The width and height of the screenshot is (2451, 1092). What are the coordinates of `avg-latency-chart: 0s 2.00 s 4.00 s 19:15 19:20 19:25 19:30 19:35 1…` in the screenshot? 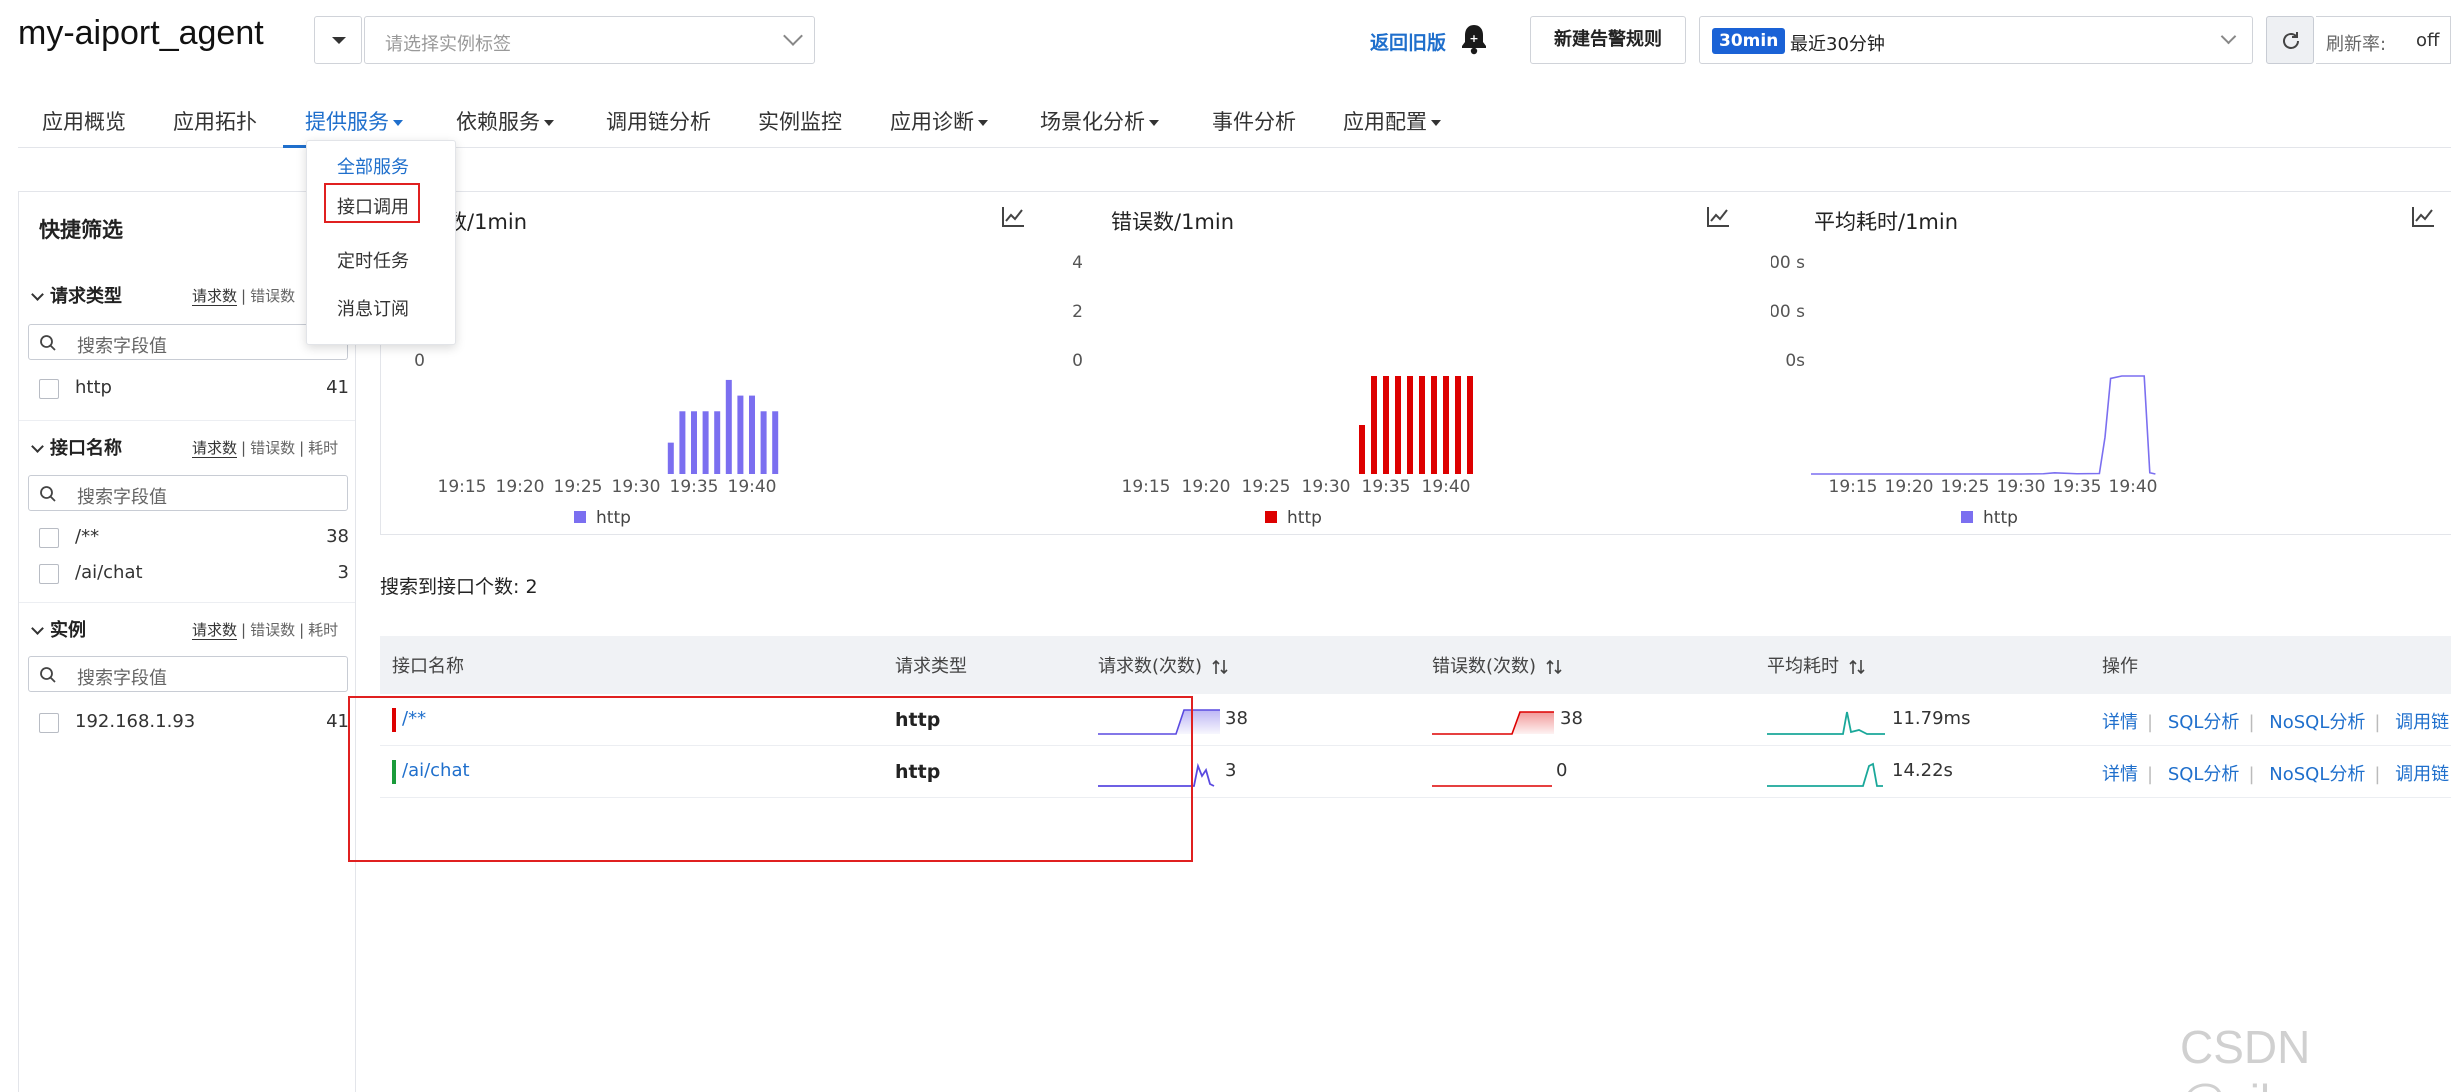 It's located at (1964, 390).